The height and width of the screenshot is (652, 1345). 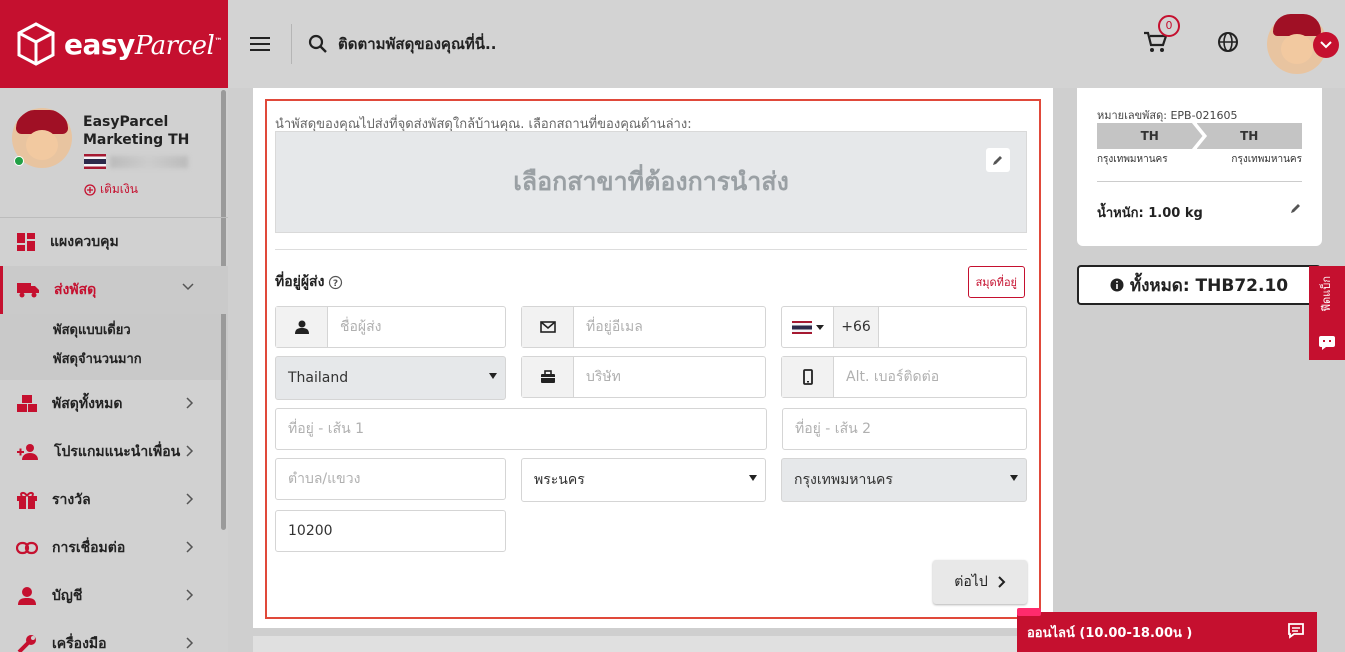 I want to click on info-icon, so click(x=1117, y=285).